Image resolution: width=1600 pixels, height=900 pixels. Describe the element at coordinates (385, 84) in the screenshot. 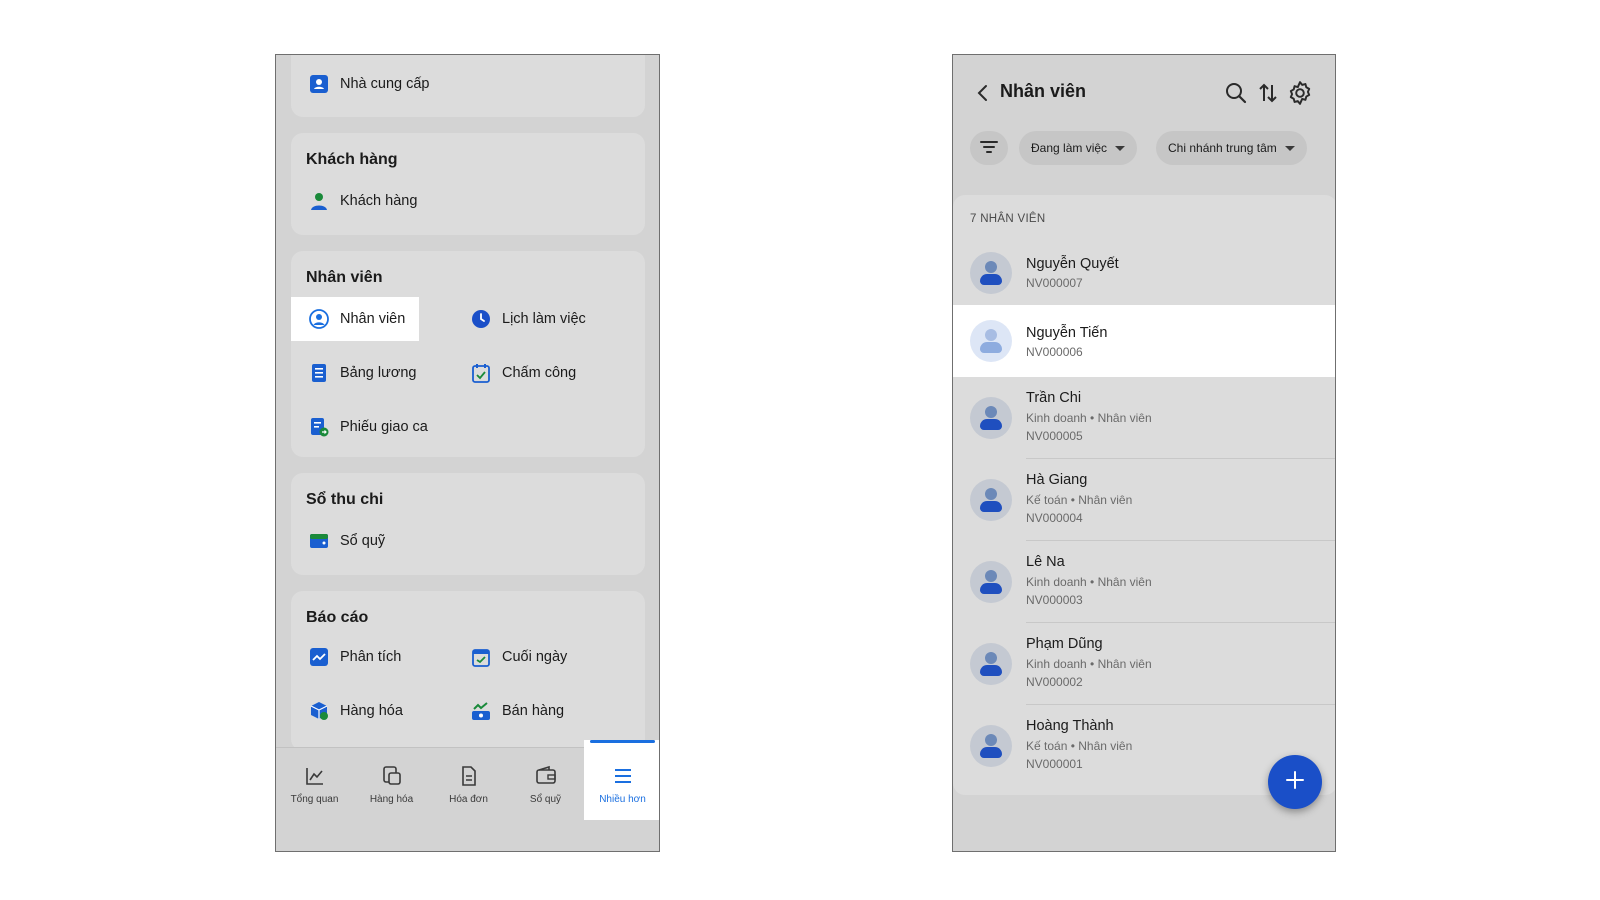

I see `menu-item-label: Nhà cung cấp` at that location.